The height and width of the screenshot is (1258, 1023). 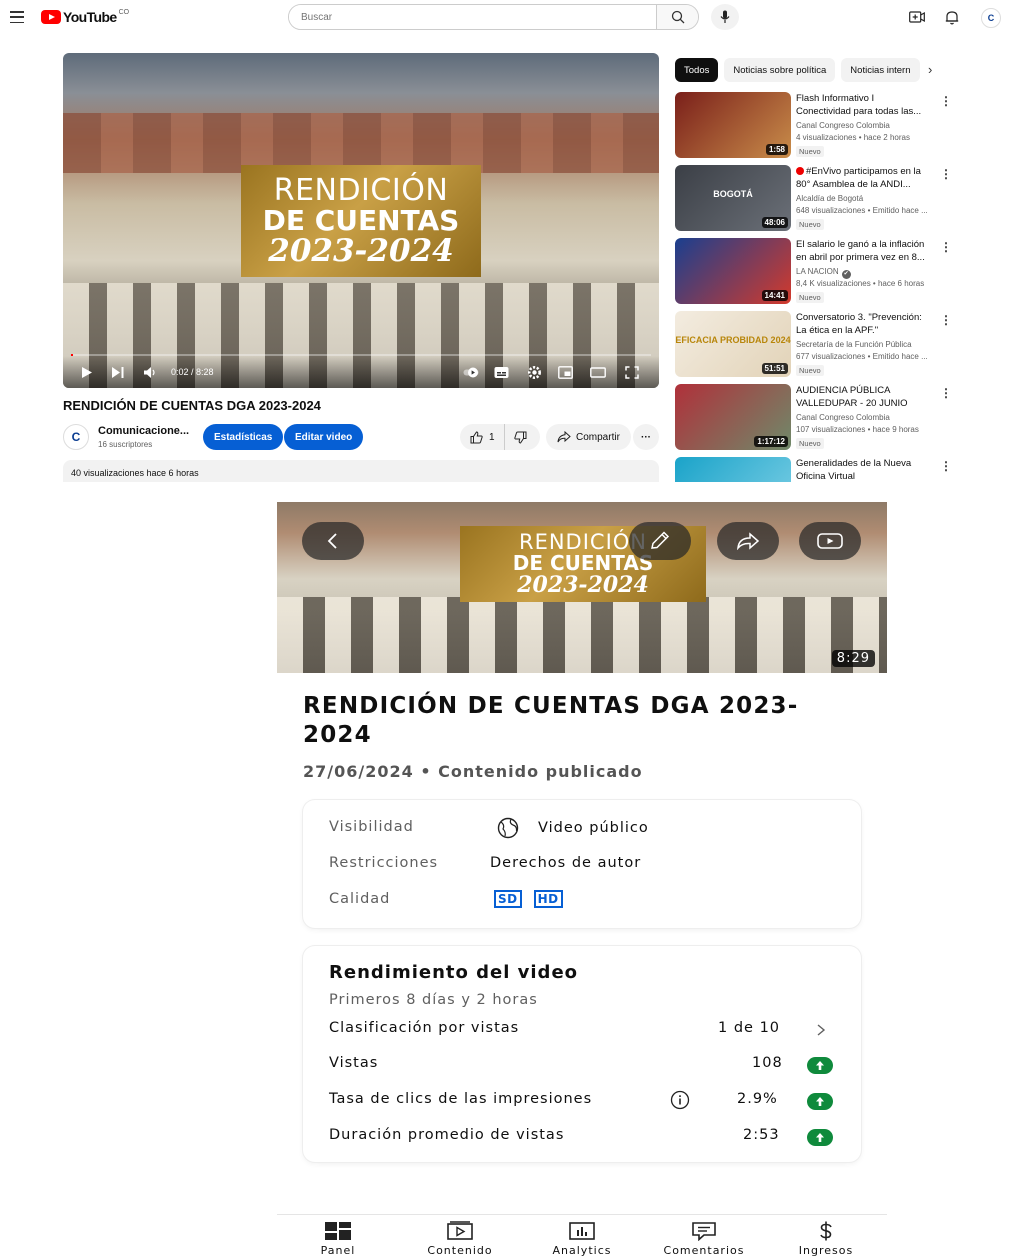 I want to click on view-on-youtube-button, so click(x=830, y=541).